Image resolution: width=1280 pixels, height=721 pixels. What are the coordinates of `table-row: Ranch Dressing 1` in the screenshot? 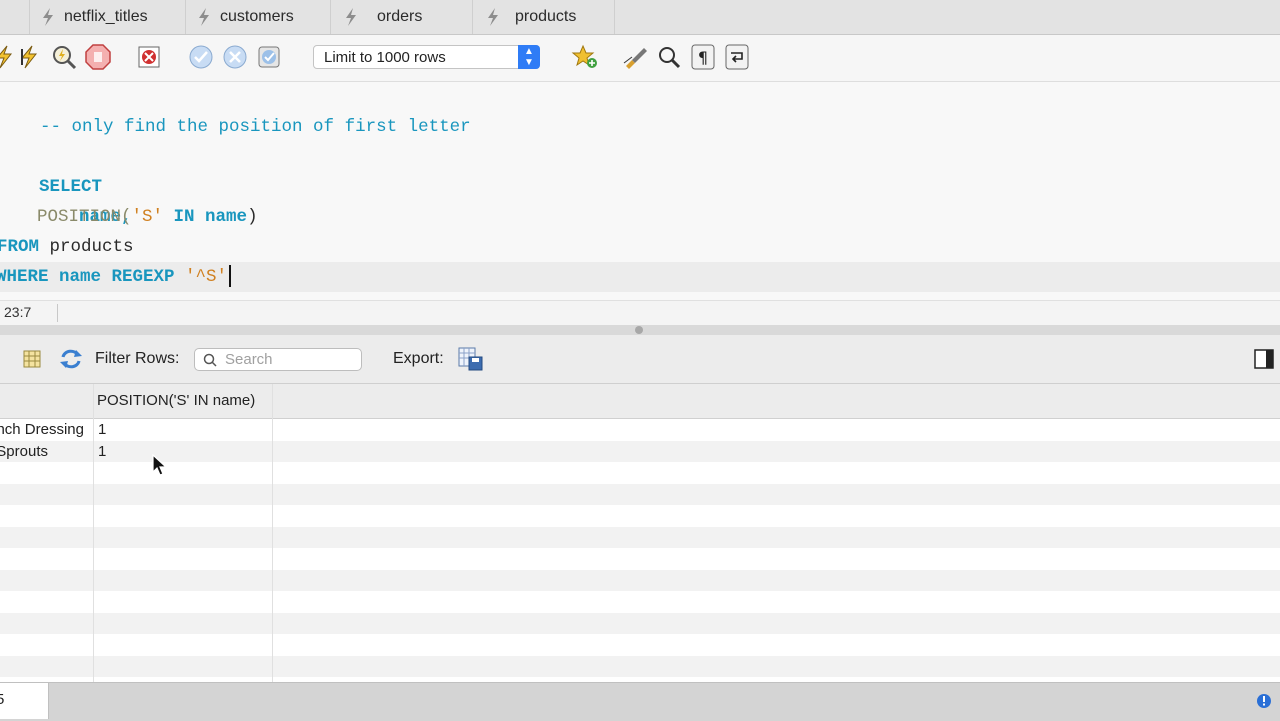 It's located at (640, 430).